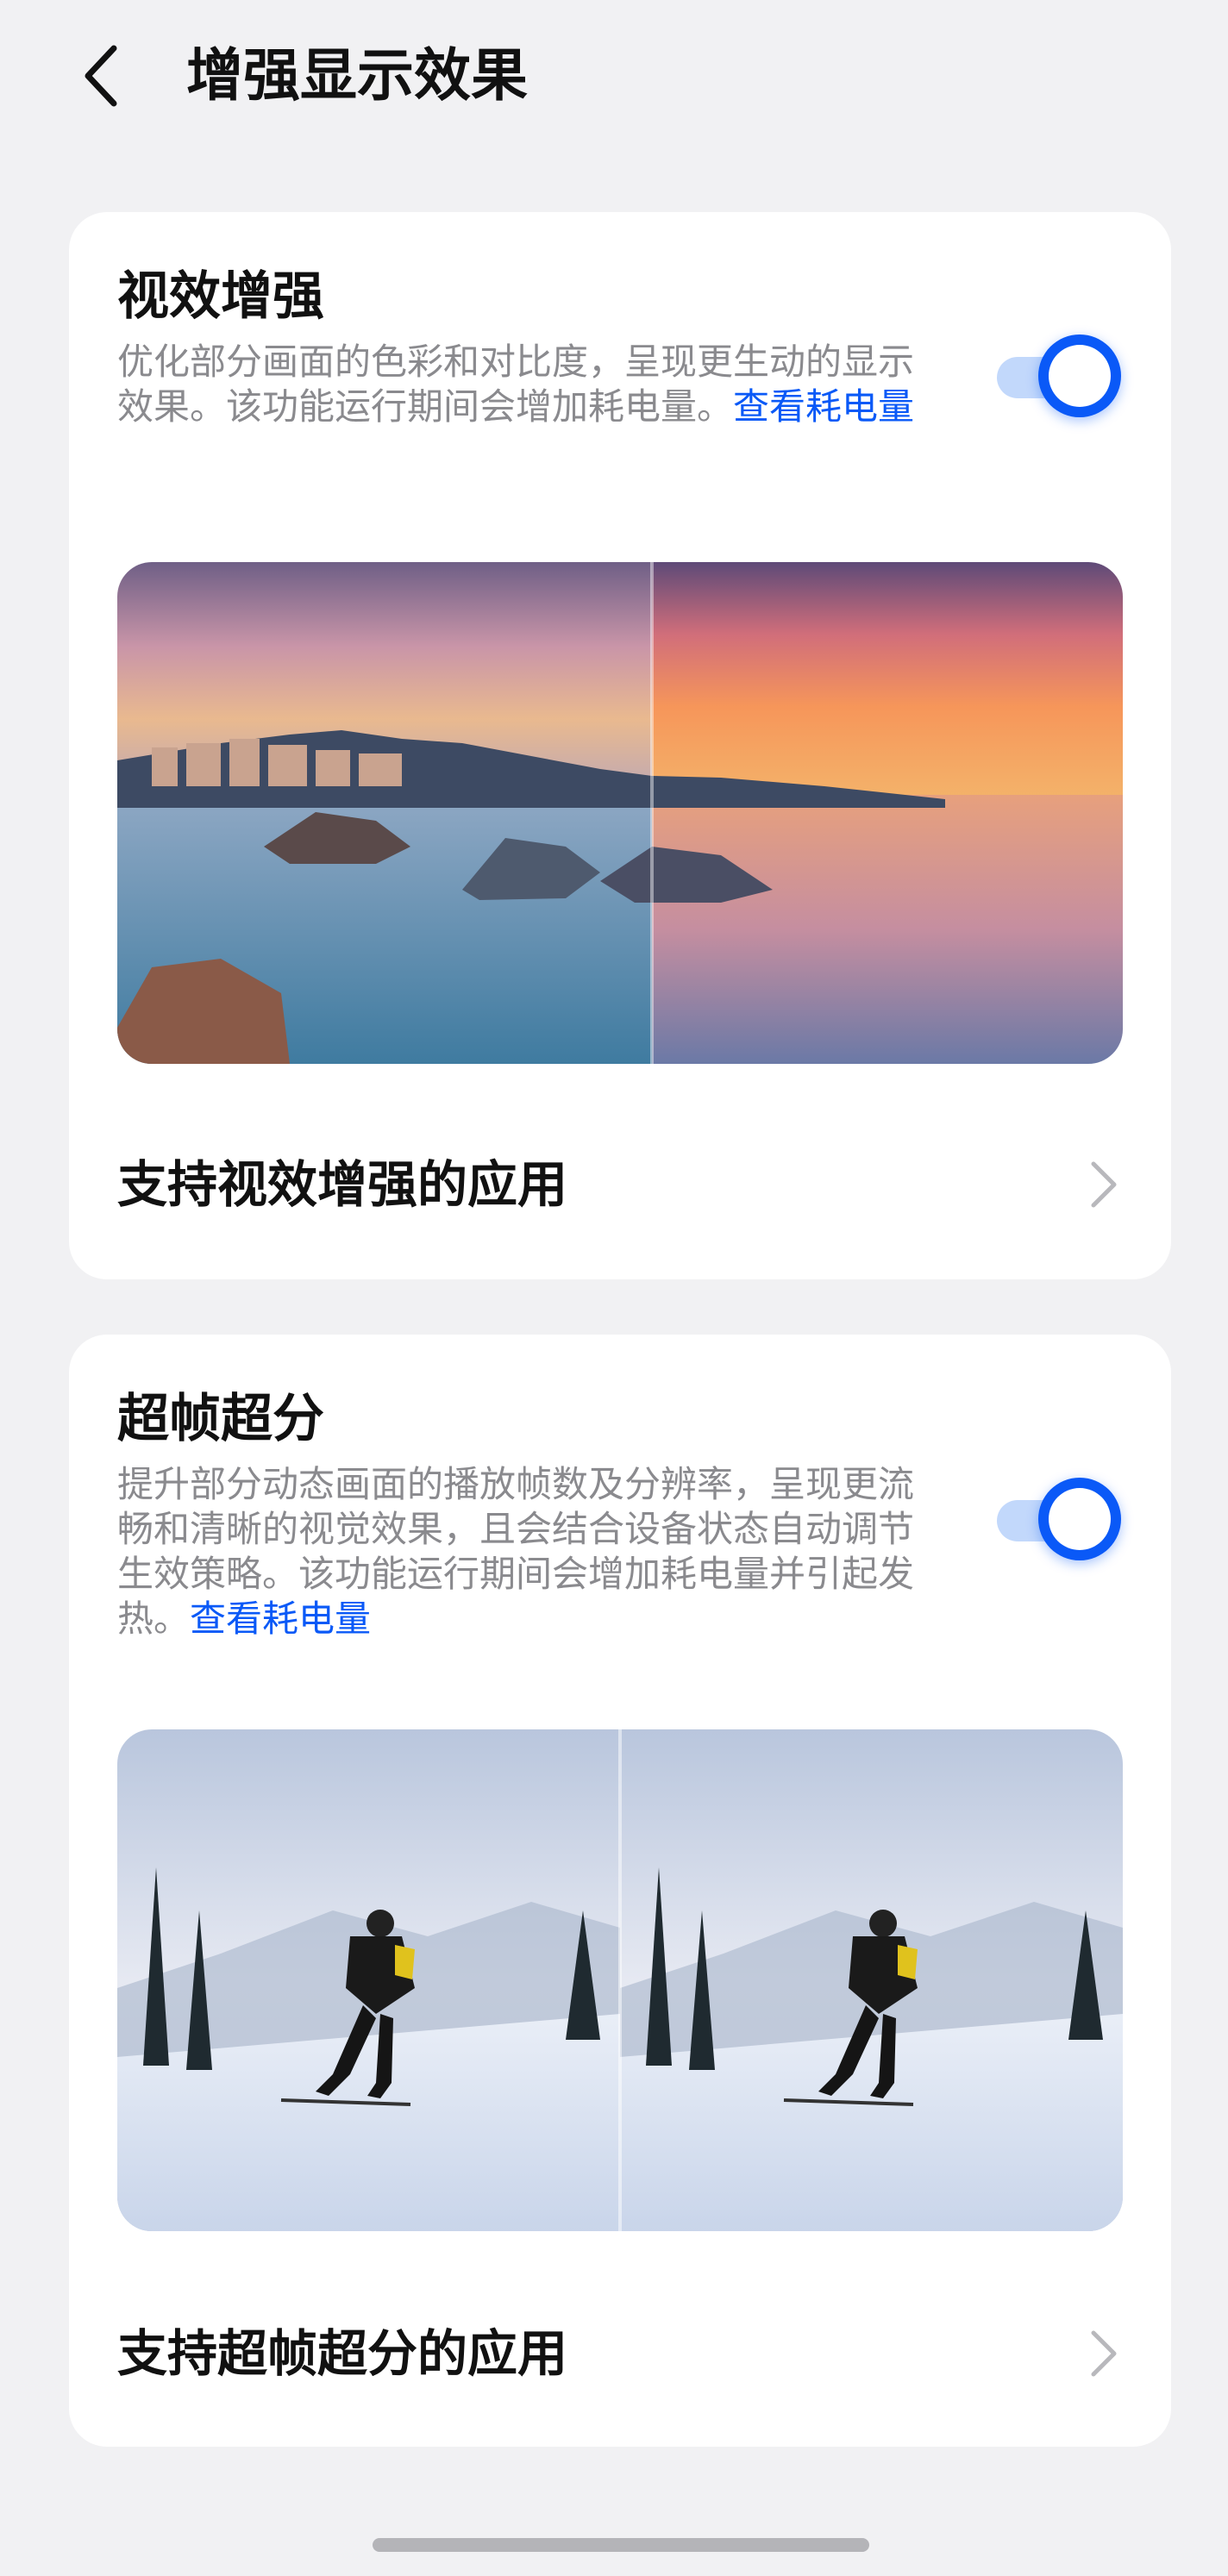 The image size is (1228, 2576). I want to click on super-frame-apps-row: 支持超帧超分的应用, so click(620, 2355).